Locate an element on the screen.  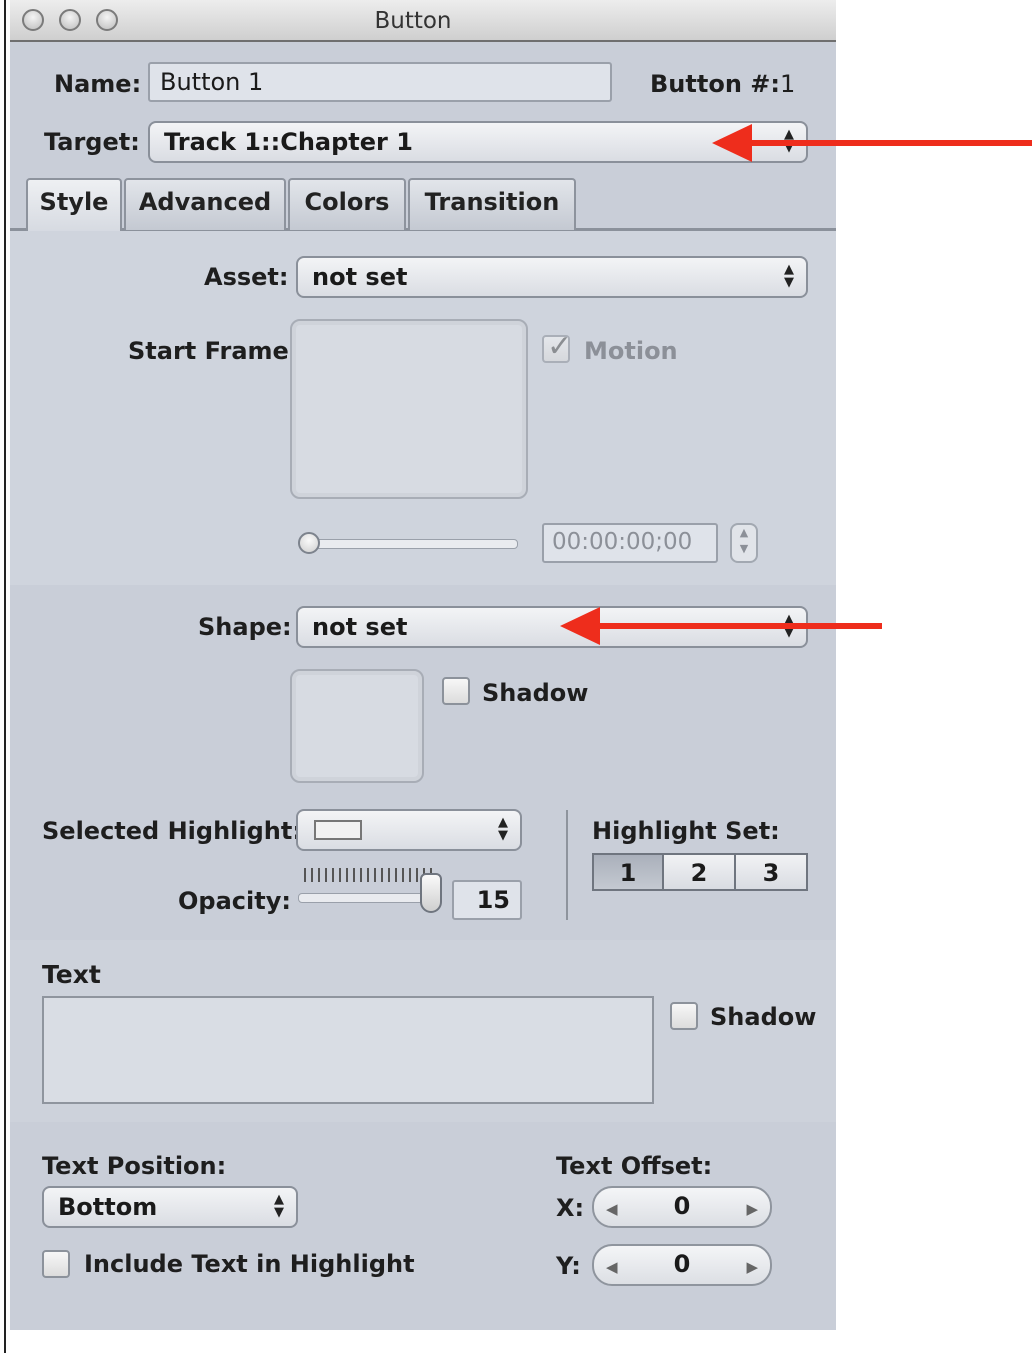
target-label: Target: is located at coordinates (92, 142).